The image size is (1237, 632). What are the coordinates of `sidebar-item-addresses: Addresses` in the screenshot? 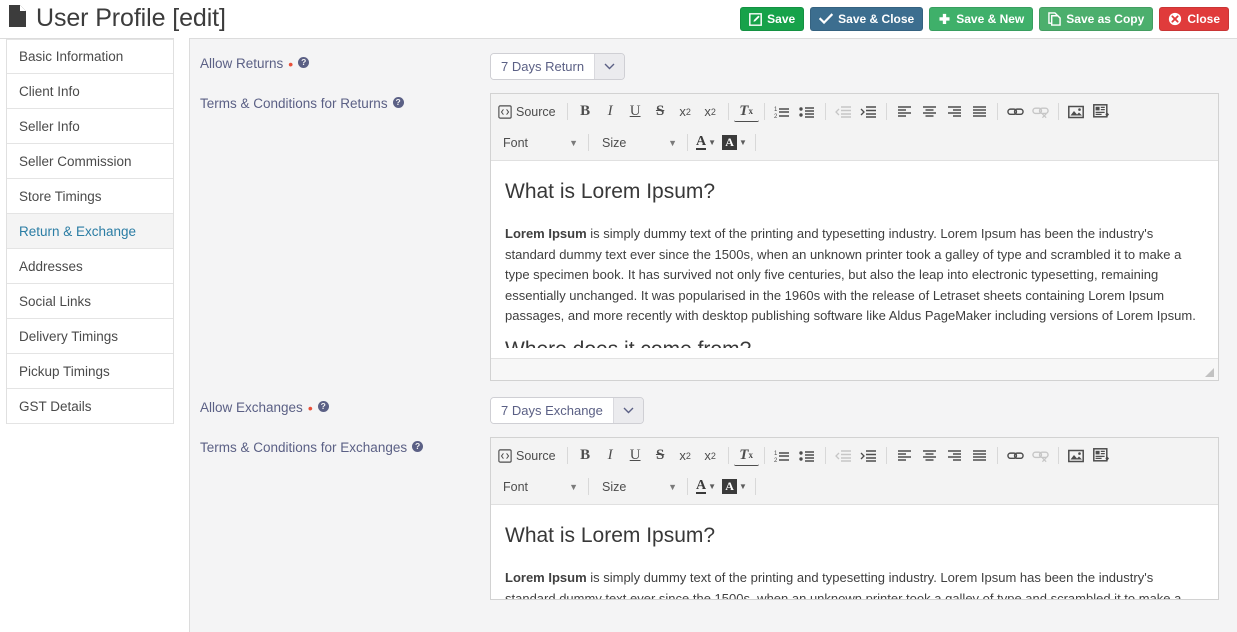 It's located at (90, 266).